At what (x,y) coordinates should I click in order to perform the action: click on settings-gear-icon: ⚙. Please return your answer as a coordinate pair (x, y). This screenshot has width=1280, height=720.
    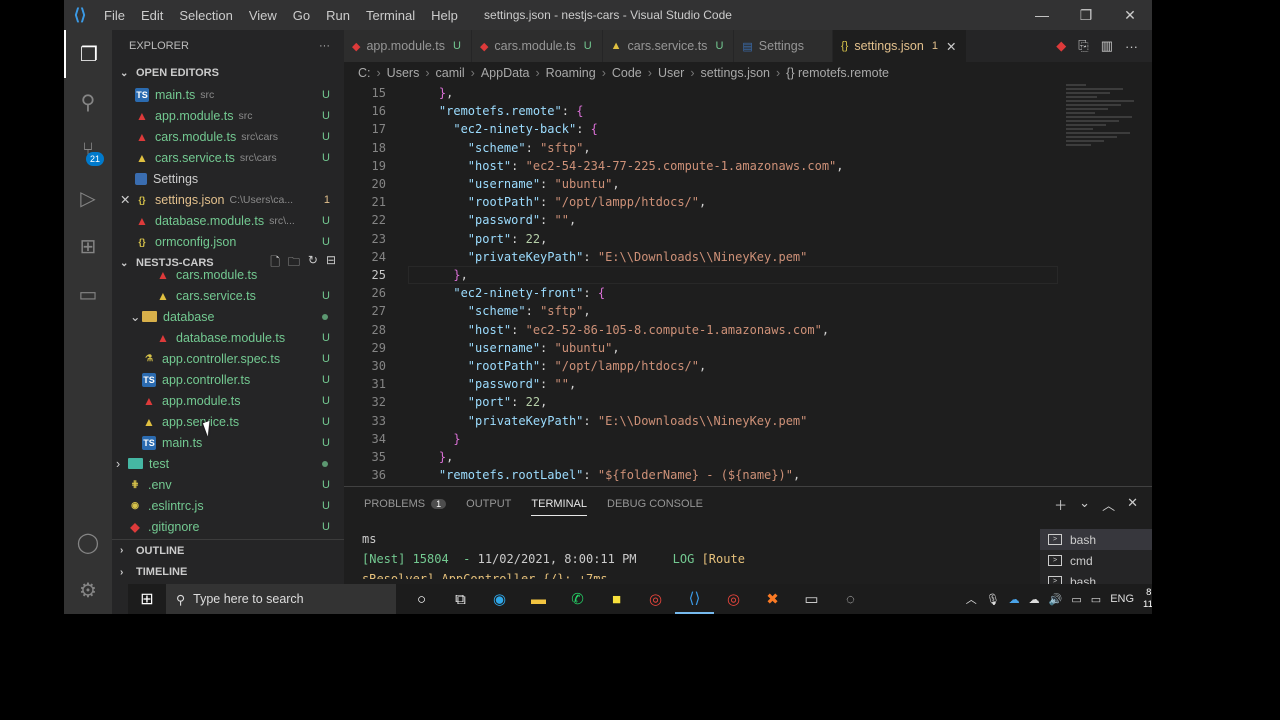
    Looking at the image, I should click on (88, 590).